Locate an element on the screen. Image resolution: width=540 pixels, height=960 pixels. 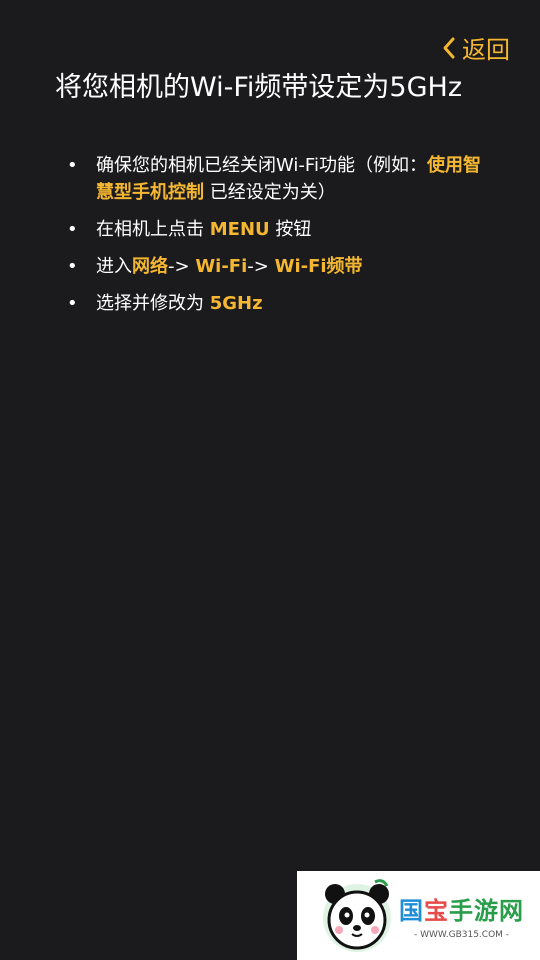
step-text: 在相机上点击 is located at coordinates (153, 229).